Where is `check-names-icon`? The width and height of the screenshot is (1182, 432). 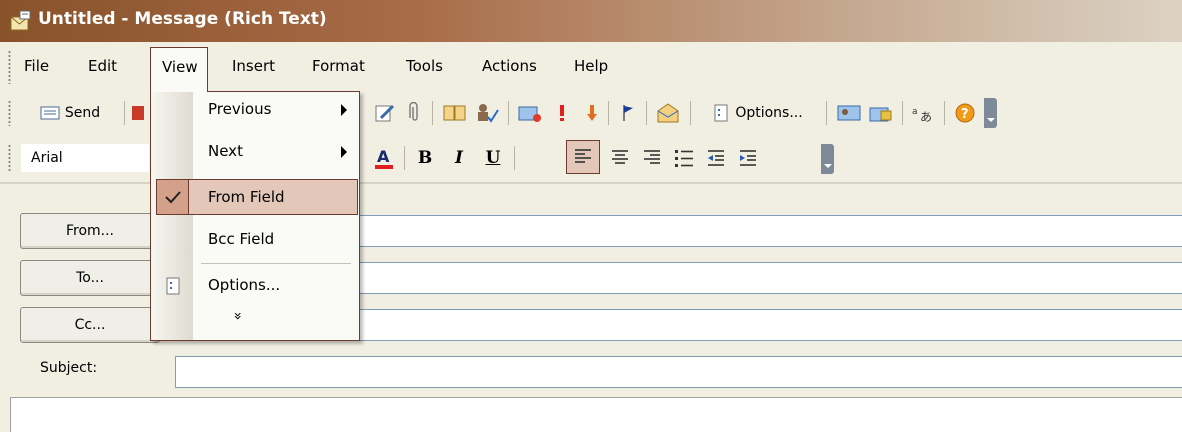 check-names-icon is located at coordinates (488, 113).